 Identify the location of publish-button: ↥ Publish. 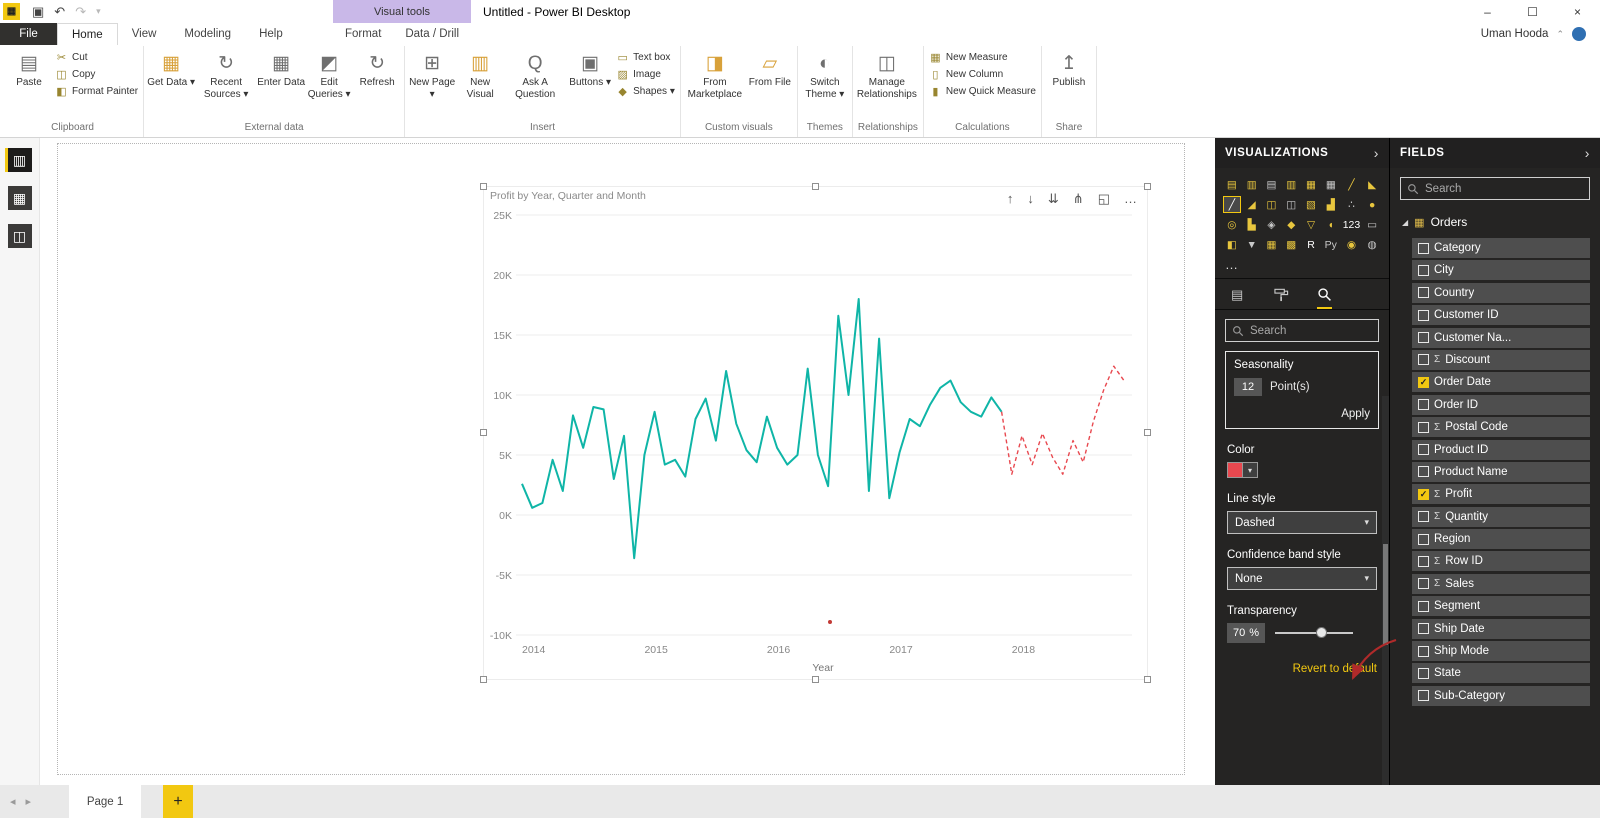
(1069, 67).